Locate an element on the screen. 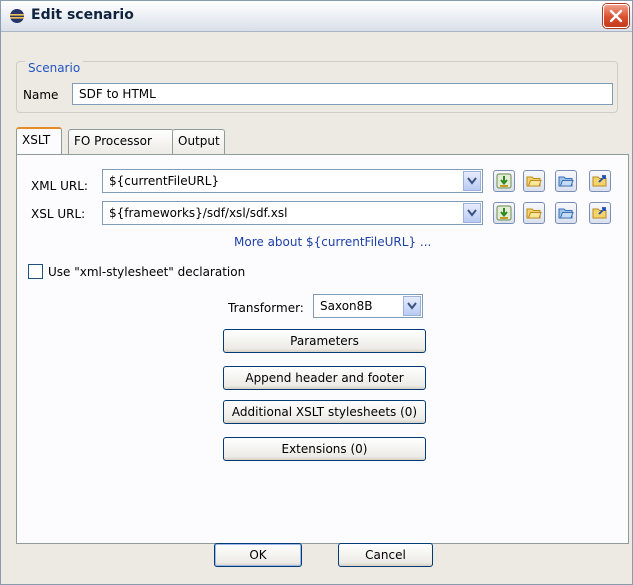  cancel-button: Cancel is located at coordinates (385, 555).